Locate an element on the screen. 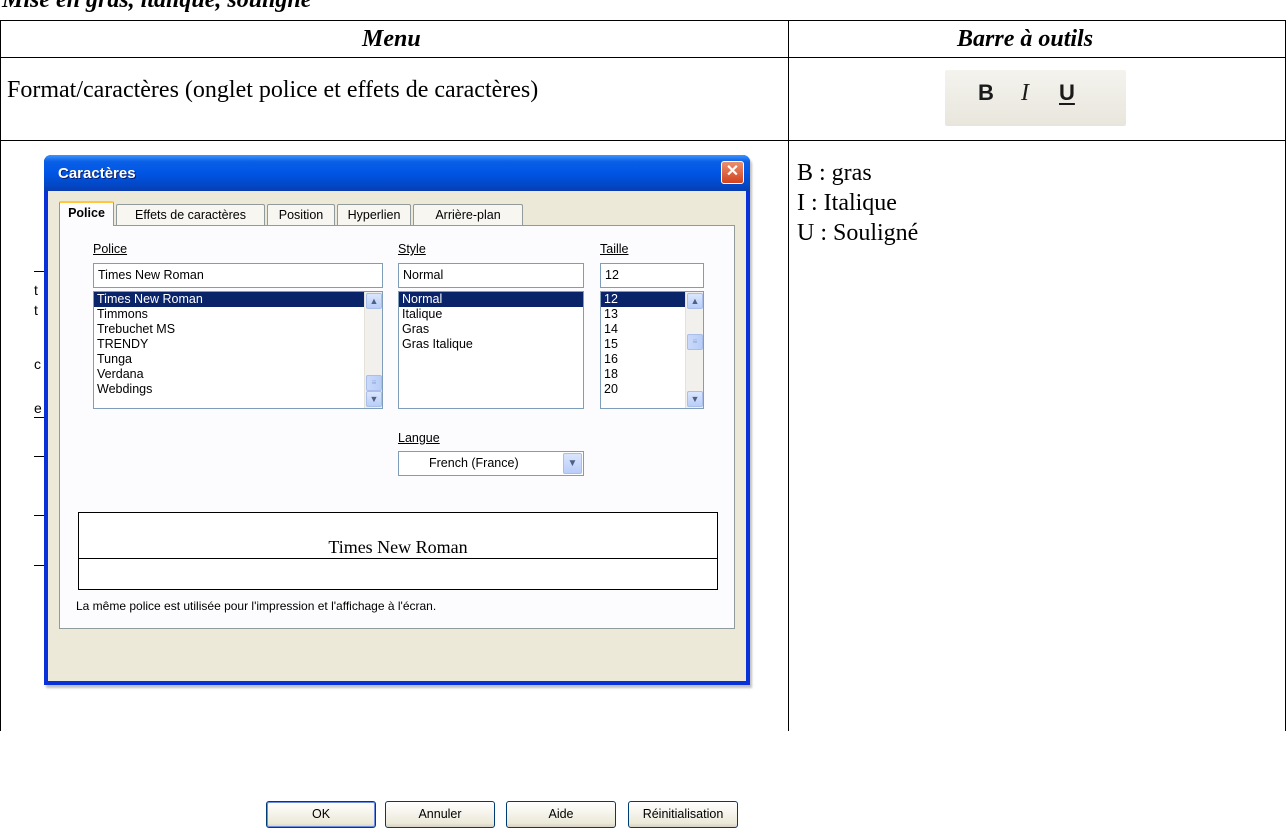 This screenshot has width=1286, height=828. tab-position: Position is located at coordinates (301, 214).